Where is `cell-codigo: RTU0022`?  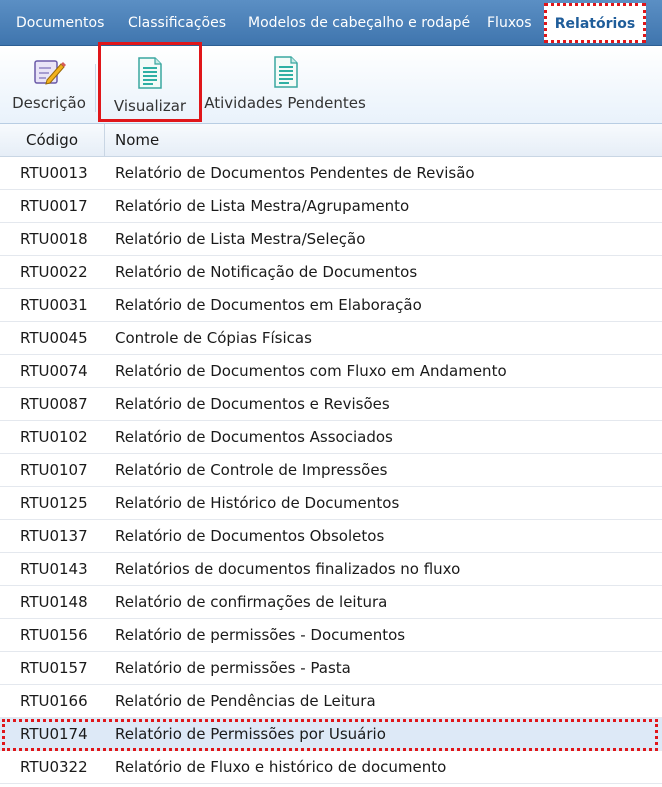 cell-codigo: RTU0022 is located at coordinates (54, 272).